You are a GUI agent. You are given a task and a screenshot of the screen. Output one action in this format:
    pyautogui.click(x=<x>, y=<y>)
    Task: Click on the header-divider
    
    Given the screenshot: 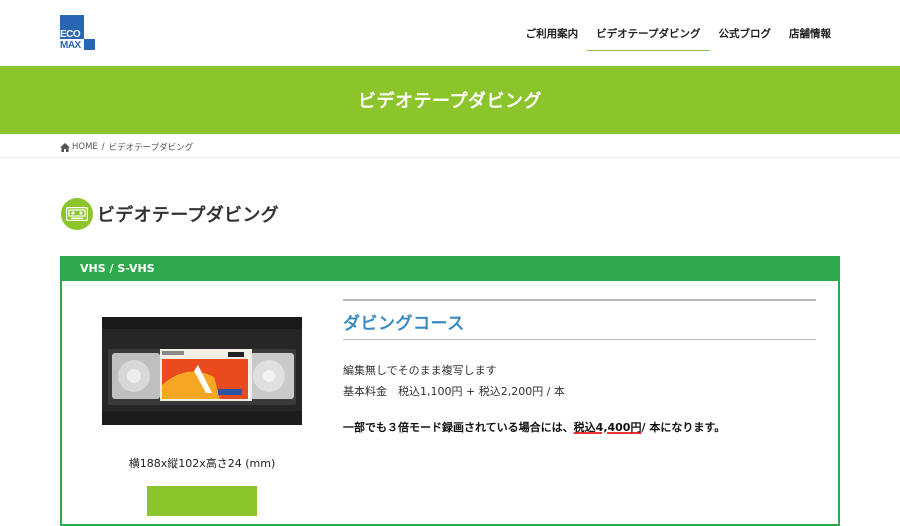 What is the action you would take?
    pyautogui.click(x=450, y=157)
    